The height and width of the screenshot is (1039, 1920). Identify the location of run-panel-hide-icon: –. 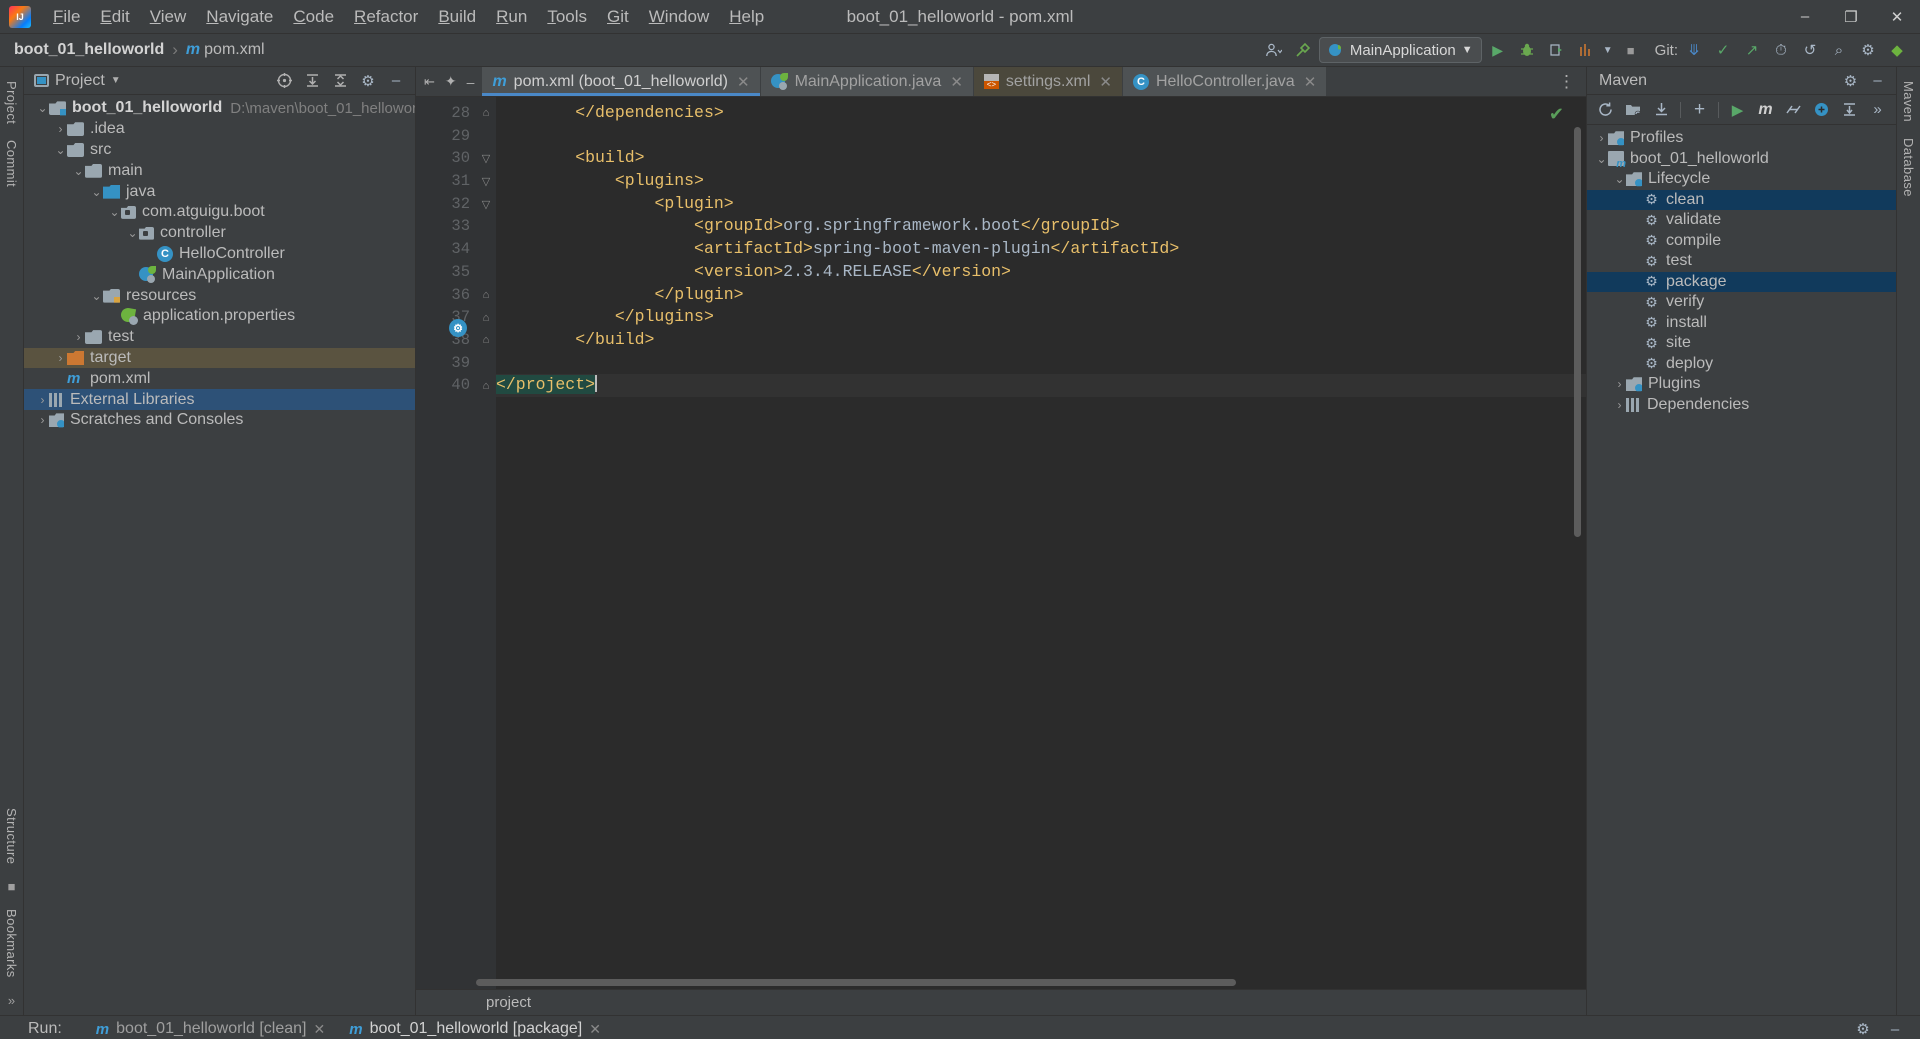
(1895, 1027).